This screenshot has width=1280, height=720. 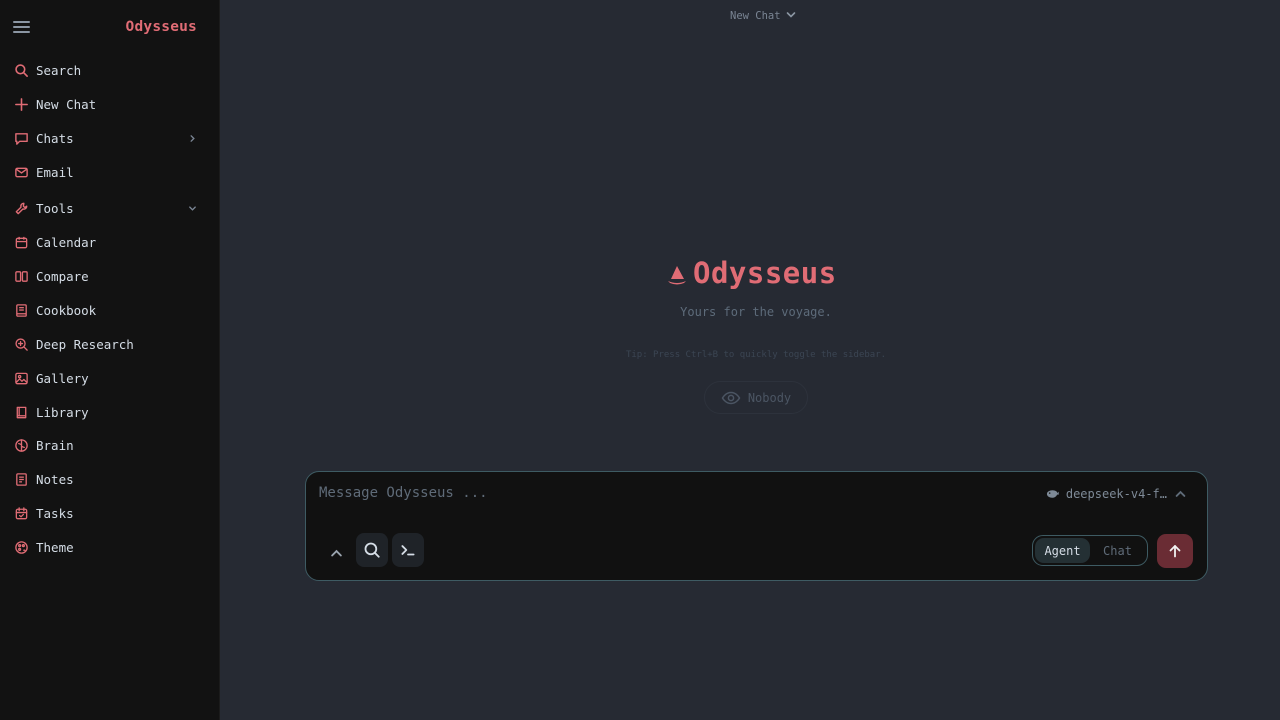 What do you see at coordinates (55, 513) in the screenshot?
I see `sidebar-item-label: Tasks` at bounding box center [55, 513].